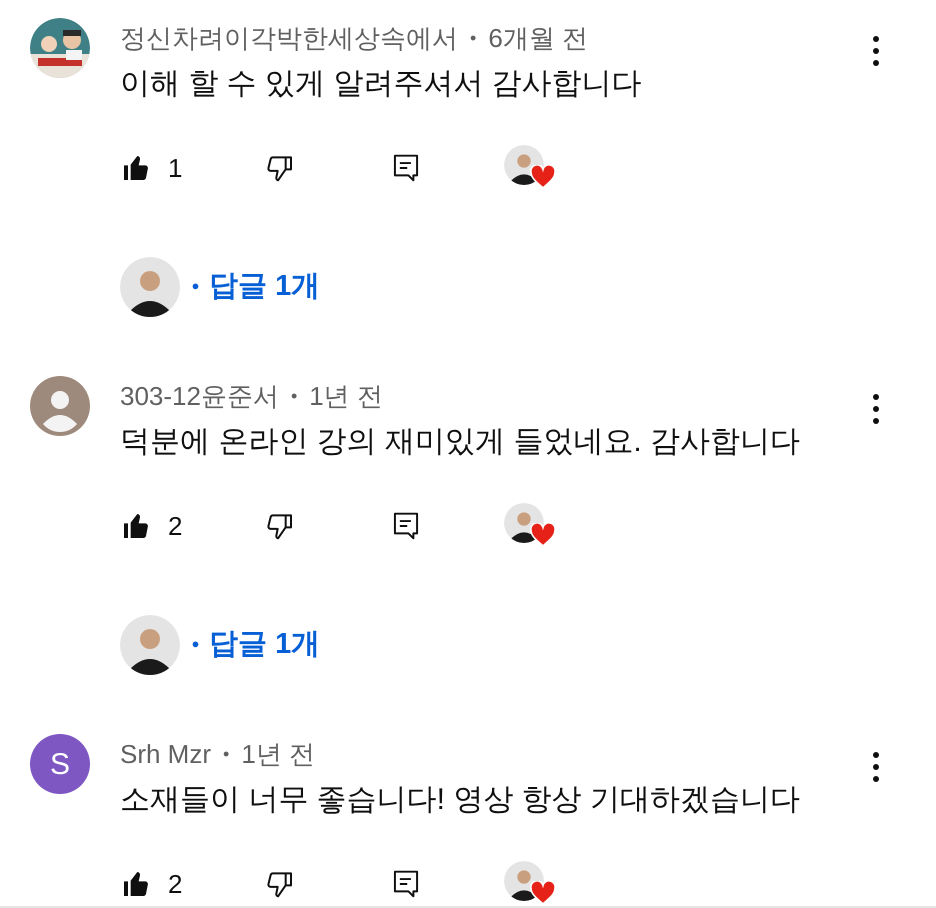 The image size is (936, 908). Describe the element at coordinates (165, 754) in the screenshot. I see `author-name: Srh Mzr` at that location.